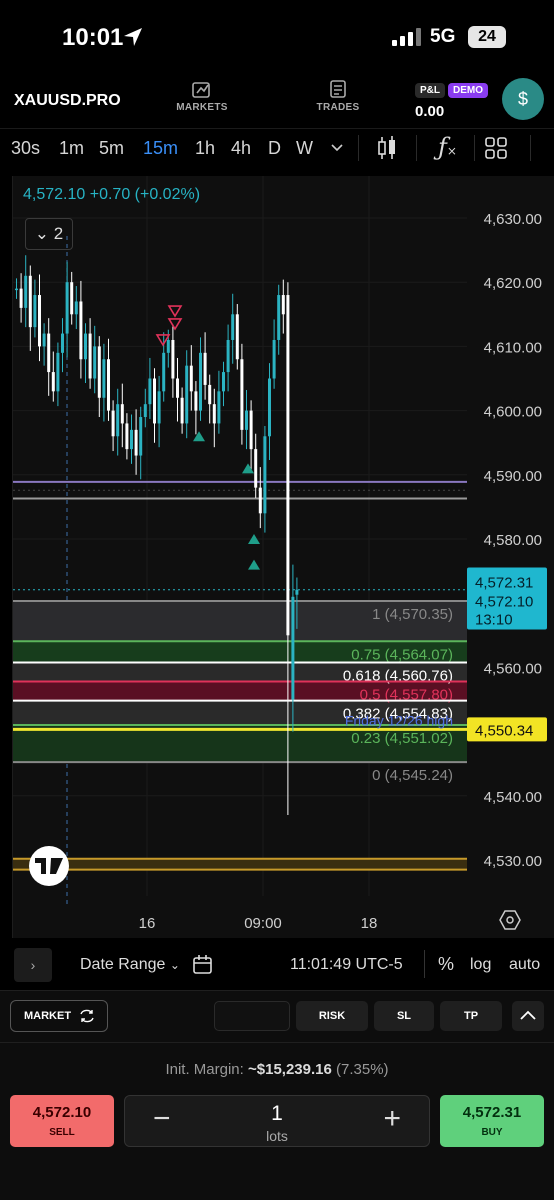 The image size is (554, 1200). What do you see at coordinates (510, 920) in the screenshot?
I see `chart-settings-icon` at bounding box center [510, 920].